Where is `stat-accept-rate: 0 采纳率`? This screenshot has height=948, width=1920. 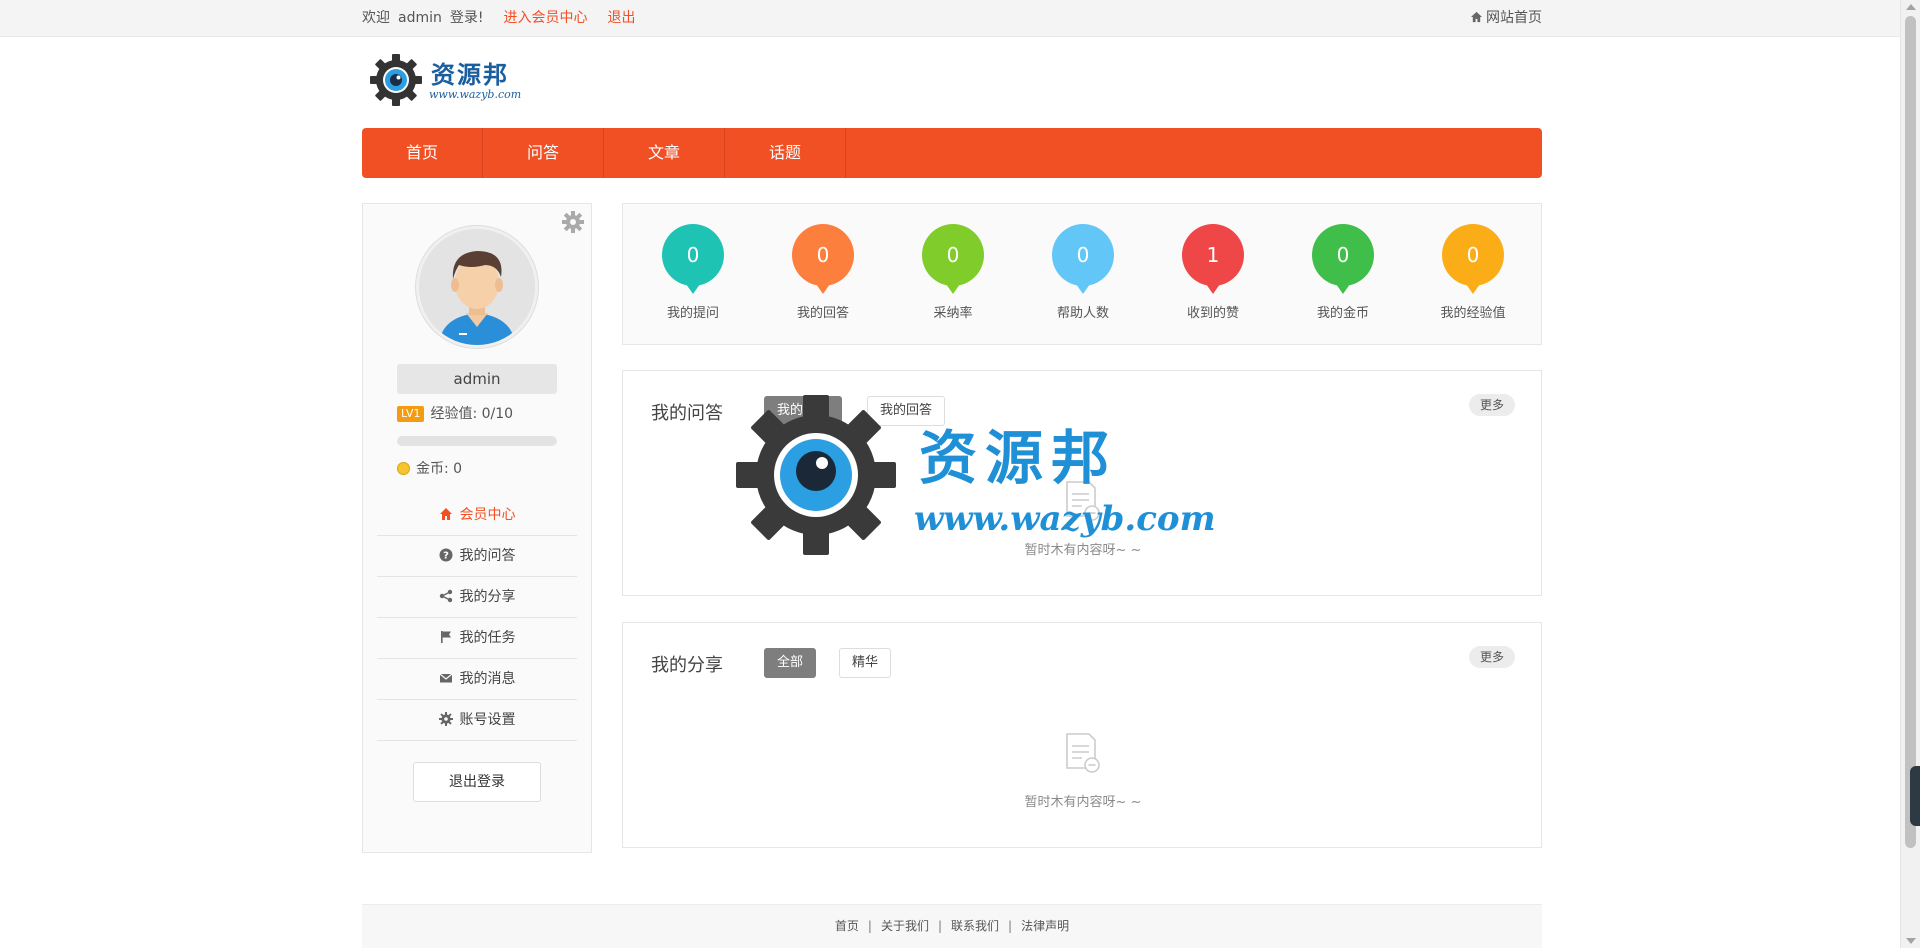
stat-accept-rate: 0 采纳率 is located at coordinates (953, 272).